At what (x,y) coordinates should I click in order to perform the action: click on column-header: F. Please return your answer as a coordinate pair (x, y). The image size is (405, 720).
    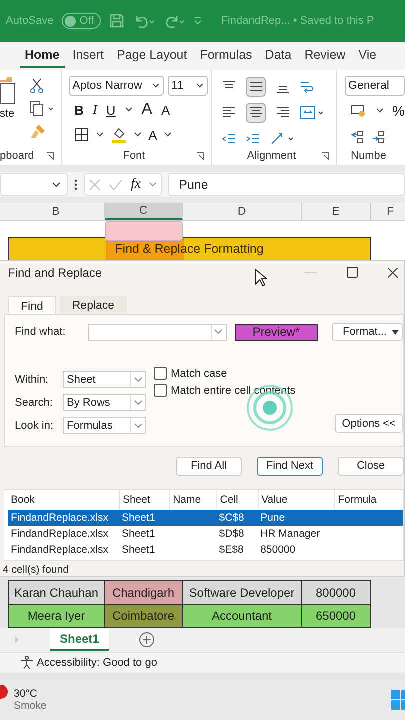
    Looking at the image, I should click on (388, 211).